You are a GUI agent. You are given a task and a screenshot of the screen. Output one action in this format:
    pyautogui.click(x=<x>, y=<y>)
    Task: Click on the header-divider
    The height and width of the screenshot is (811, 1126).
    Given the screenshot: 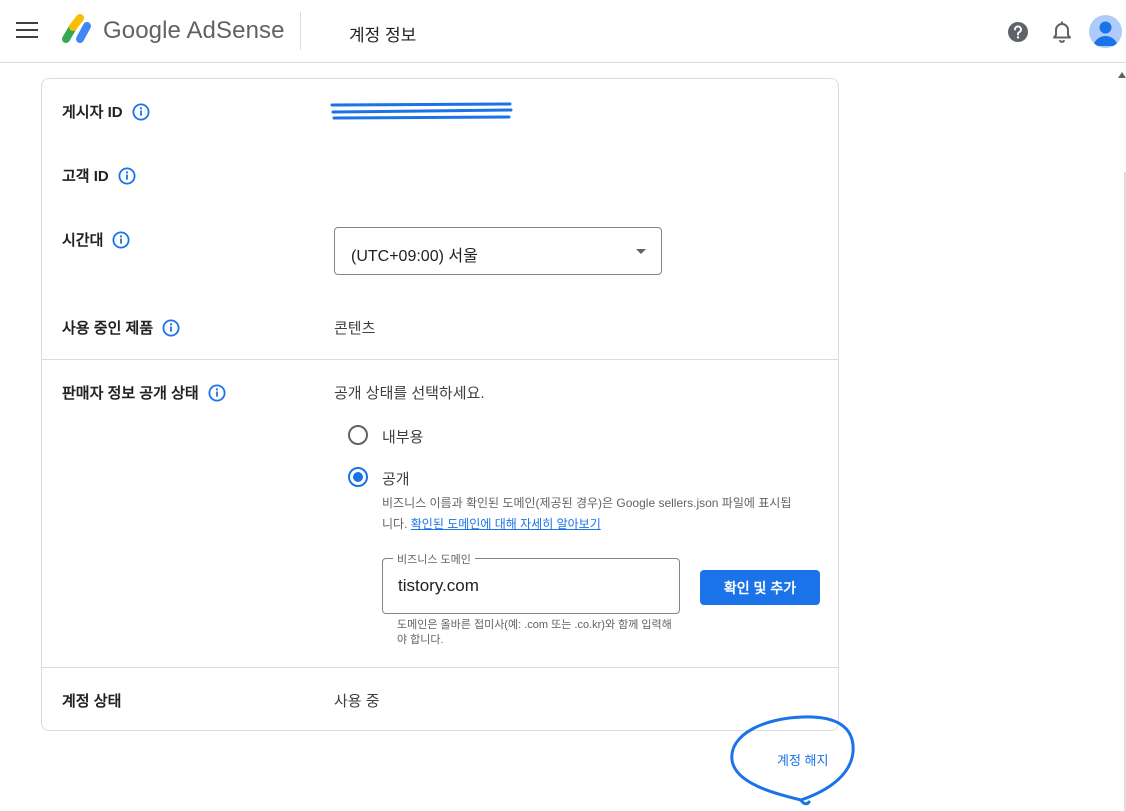 What is the action you would take?
    pyautogui.click(x=300, y=31)
    